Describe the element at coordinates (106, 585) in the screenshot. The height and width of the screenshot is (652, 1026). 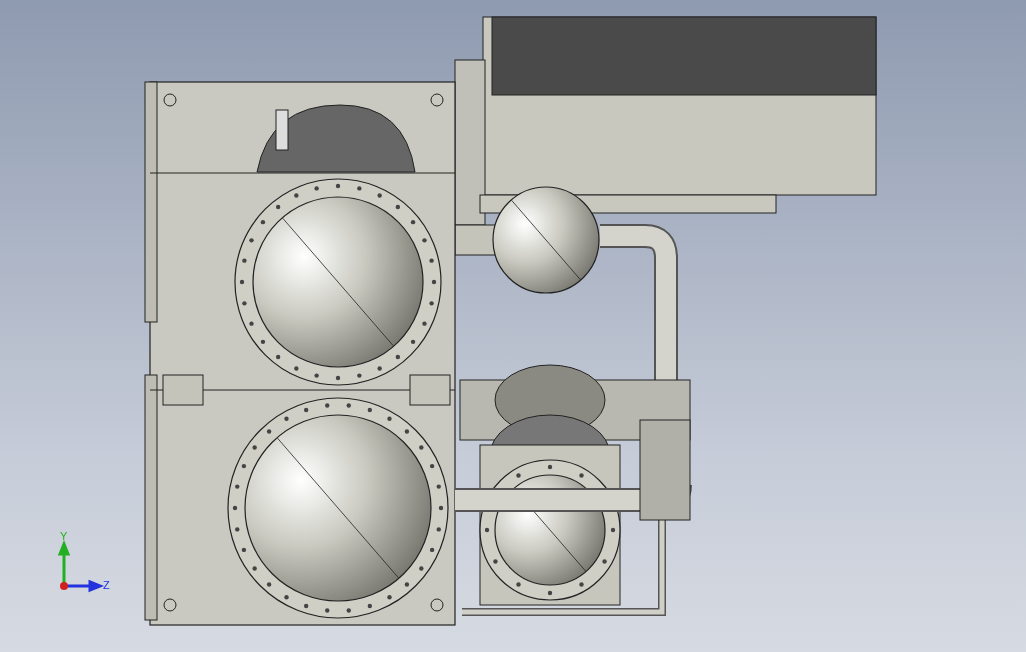
I see `axis-label: Z` at that location.